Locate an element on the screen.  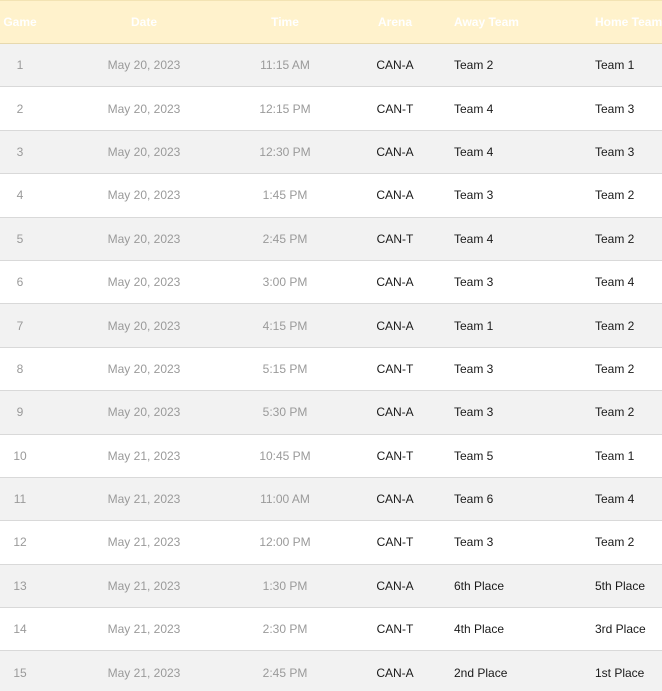
cell-away-team: Team 2 is located at coordinates (474, 65).